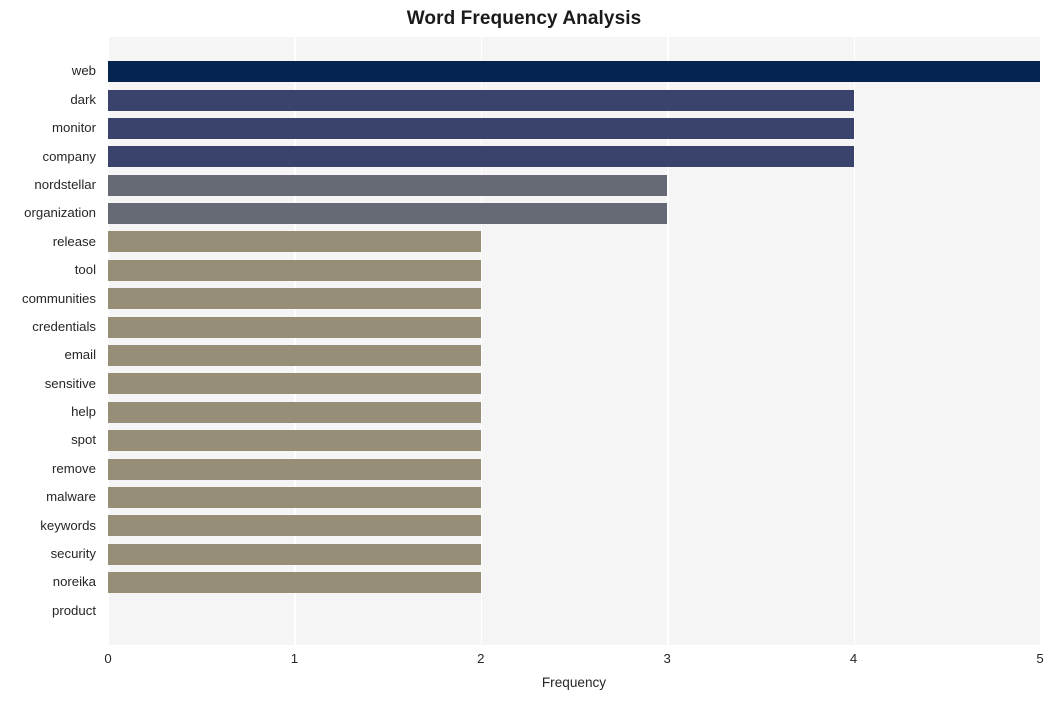 The height and width of the screenshot is (701, 1048). What do you see at coordinates (1040, 658) in the screenshot?
I see `x-tick-label-5: 5` at bounding box center [1040, 658].